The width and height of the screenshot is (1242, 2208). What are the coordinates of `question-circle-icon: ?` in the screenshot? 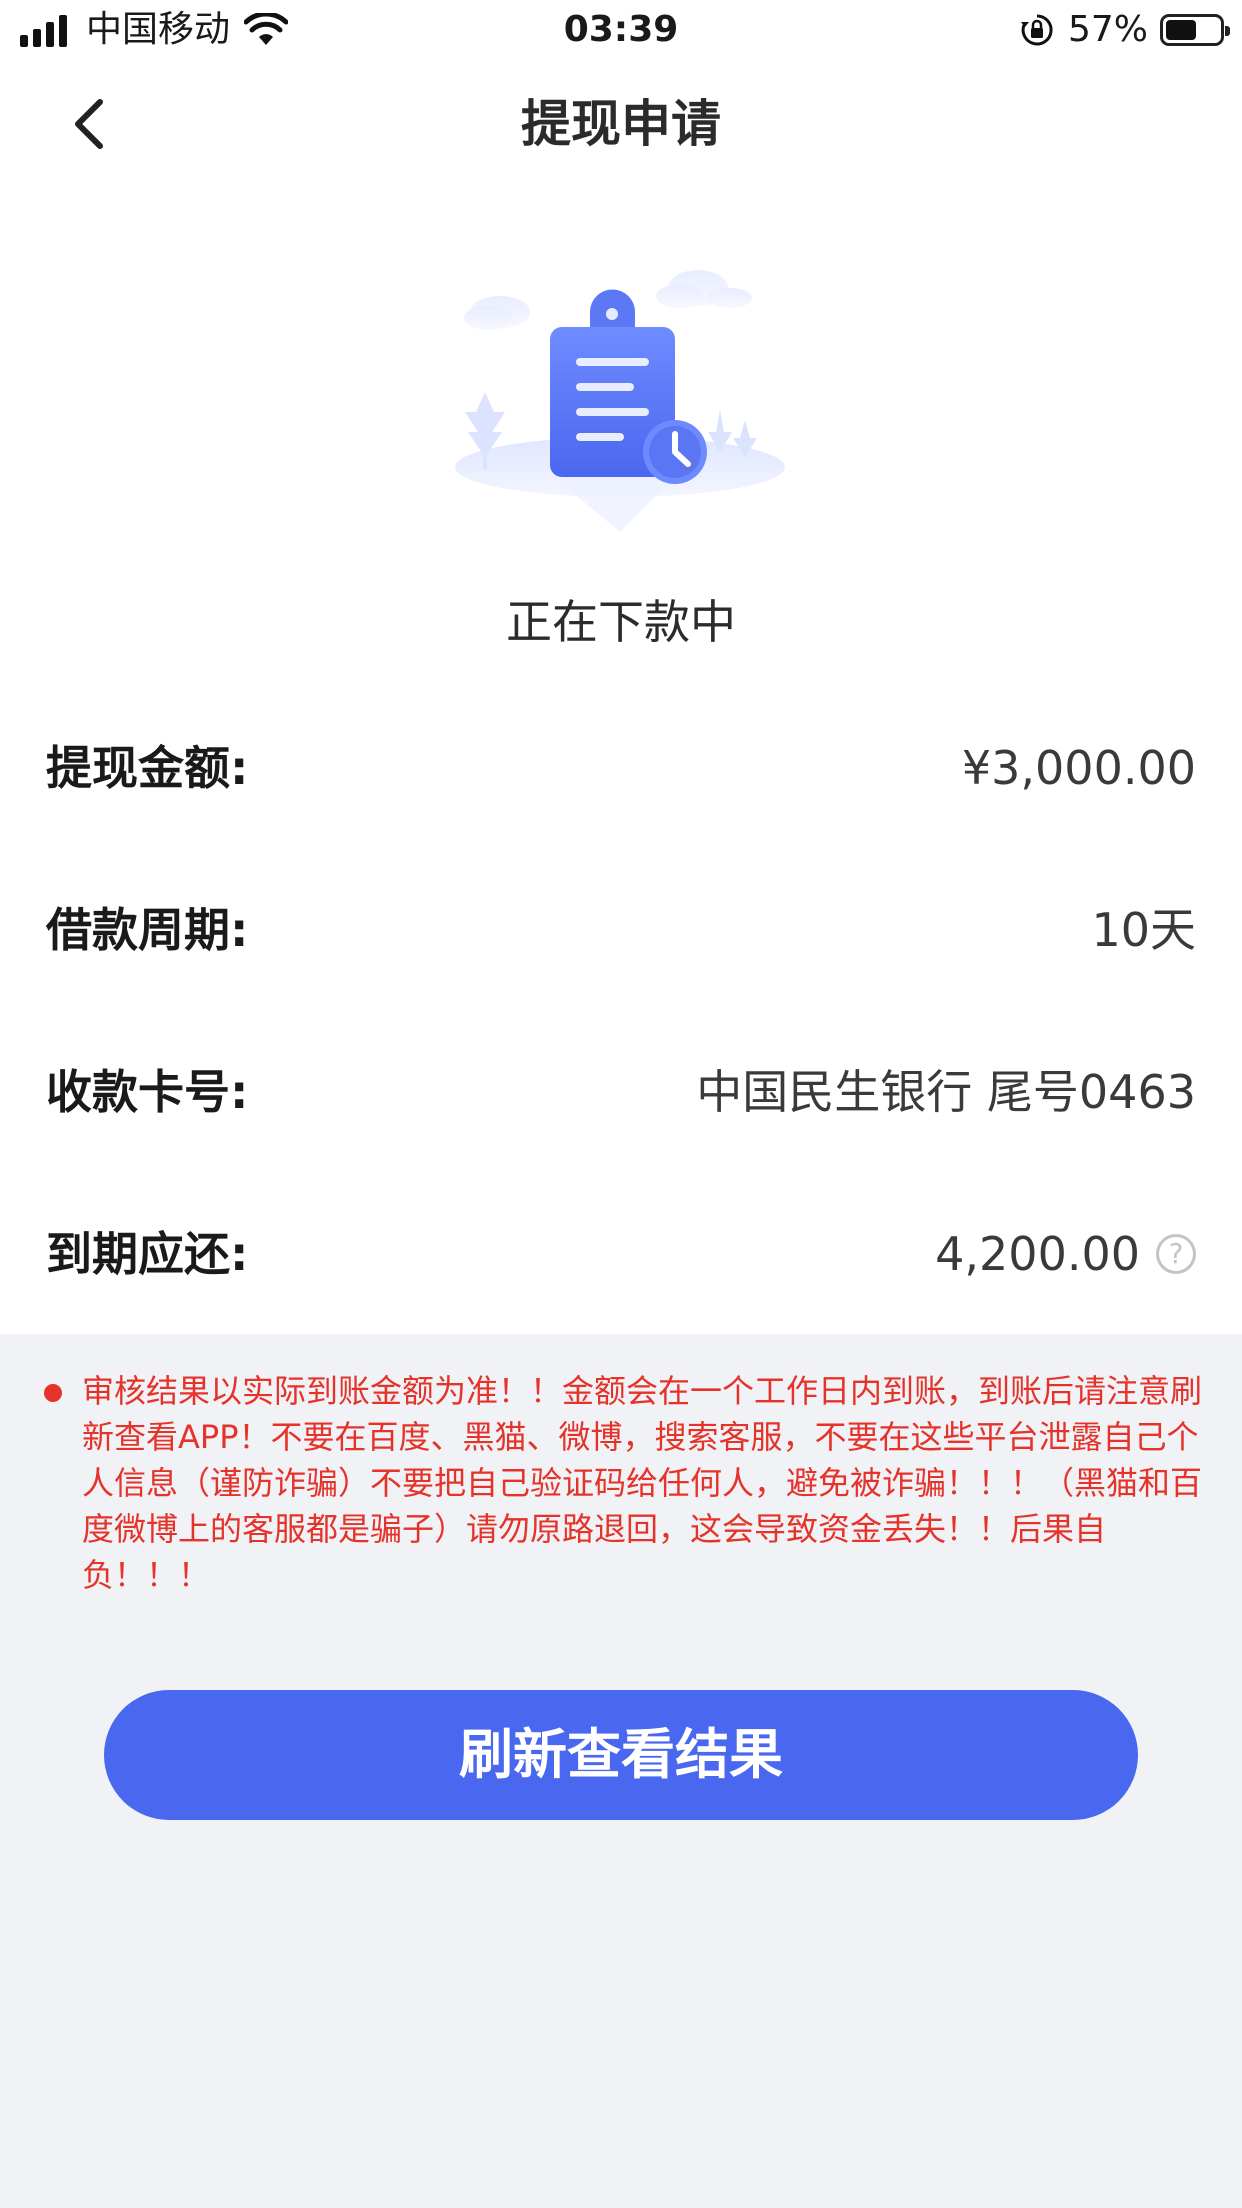 It's located at (1176, 1254).